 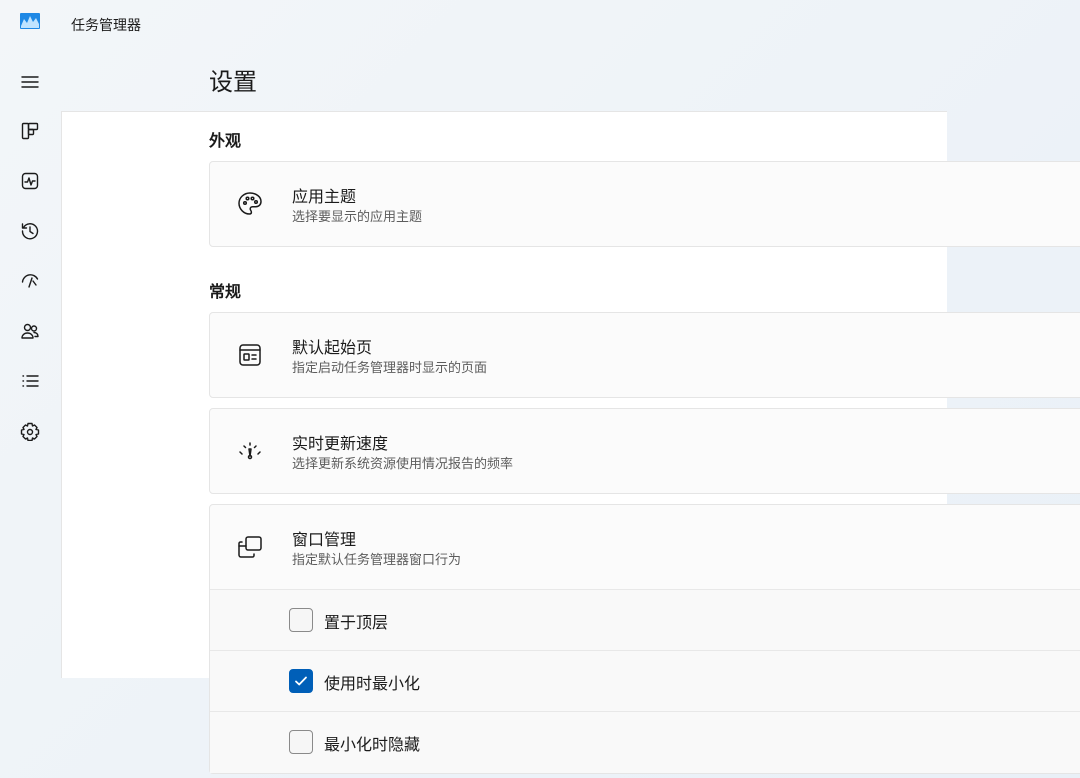 I want to click on hide-when-minimized-checkbox, so click(x=301, y=742).